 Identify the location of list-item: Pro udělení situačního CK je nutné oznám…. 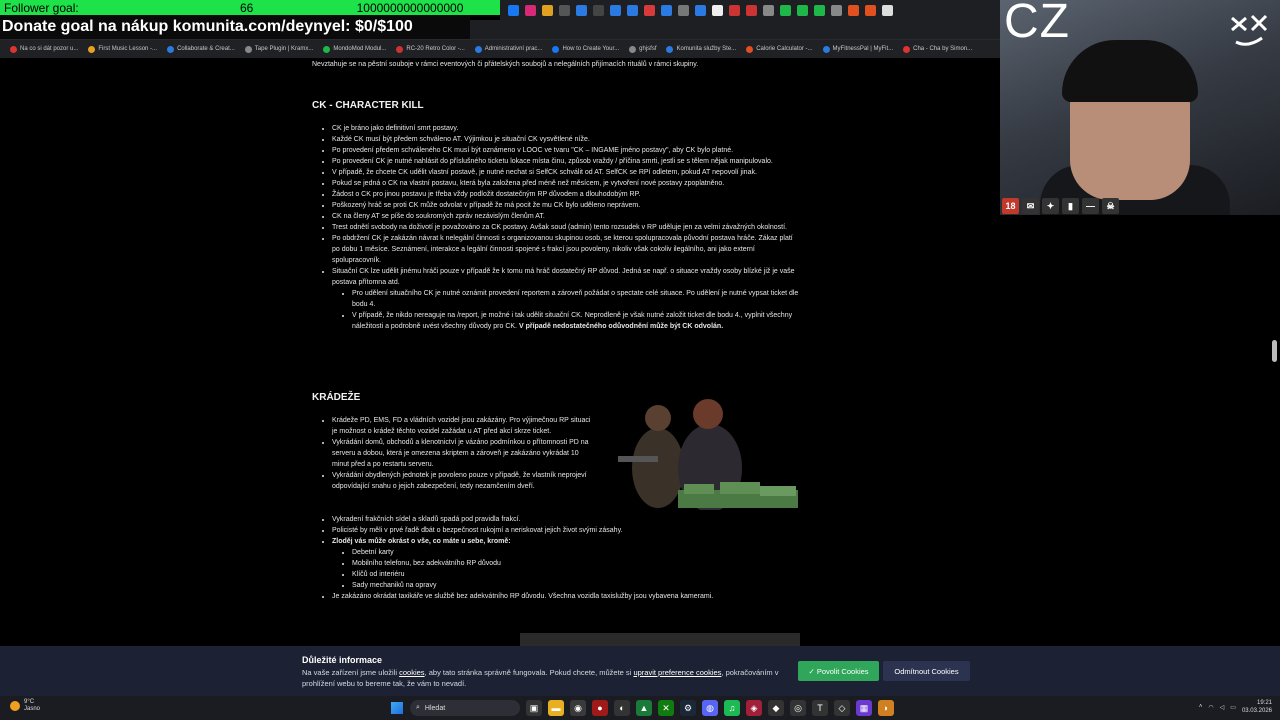
(576, 299).